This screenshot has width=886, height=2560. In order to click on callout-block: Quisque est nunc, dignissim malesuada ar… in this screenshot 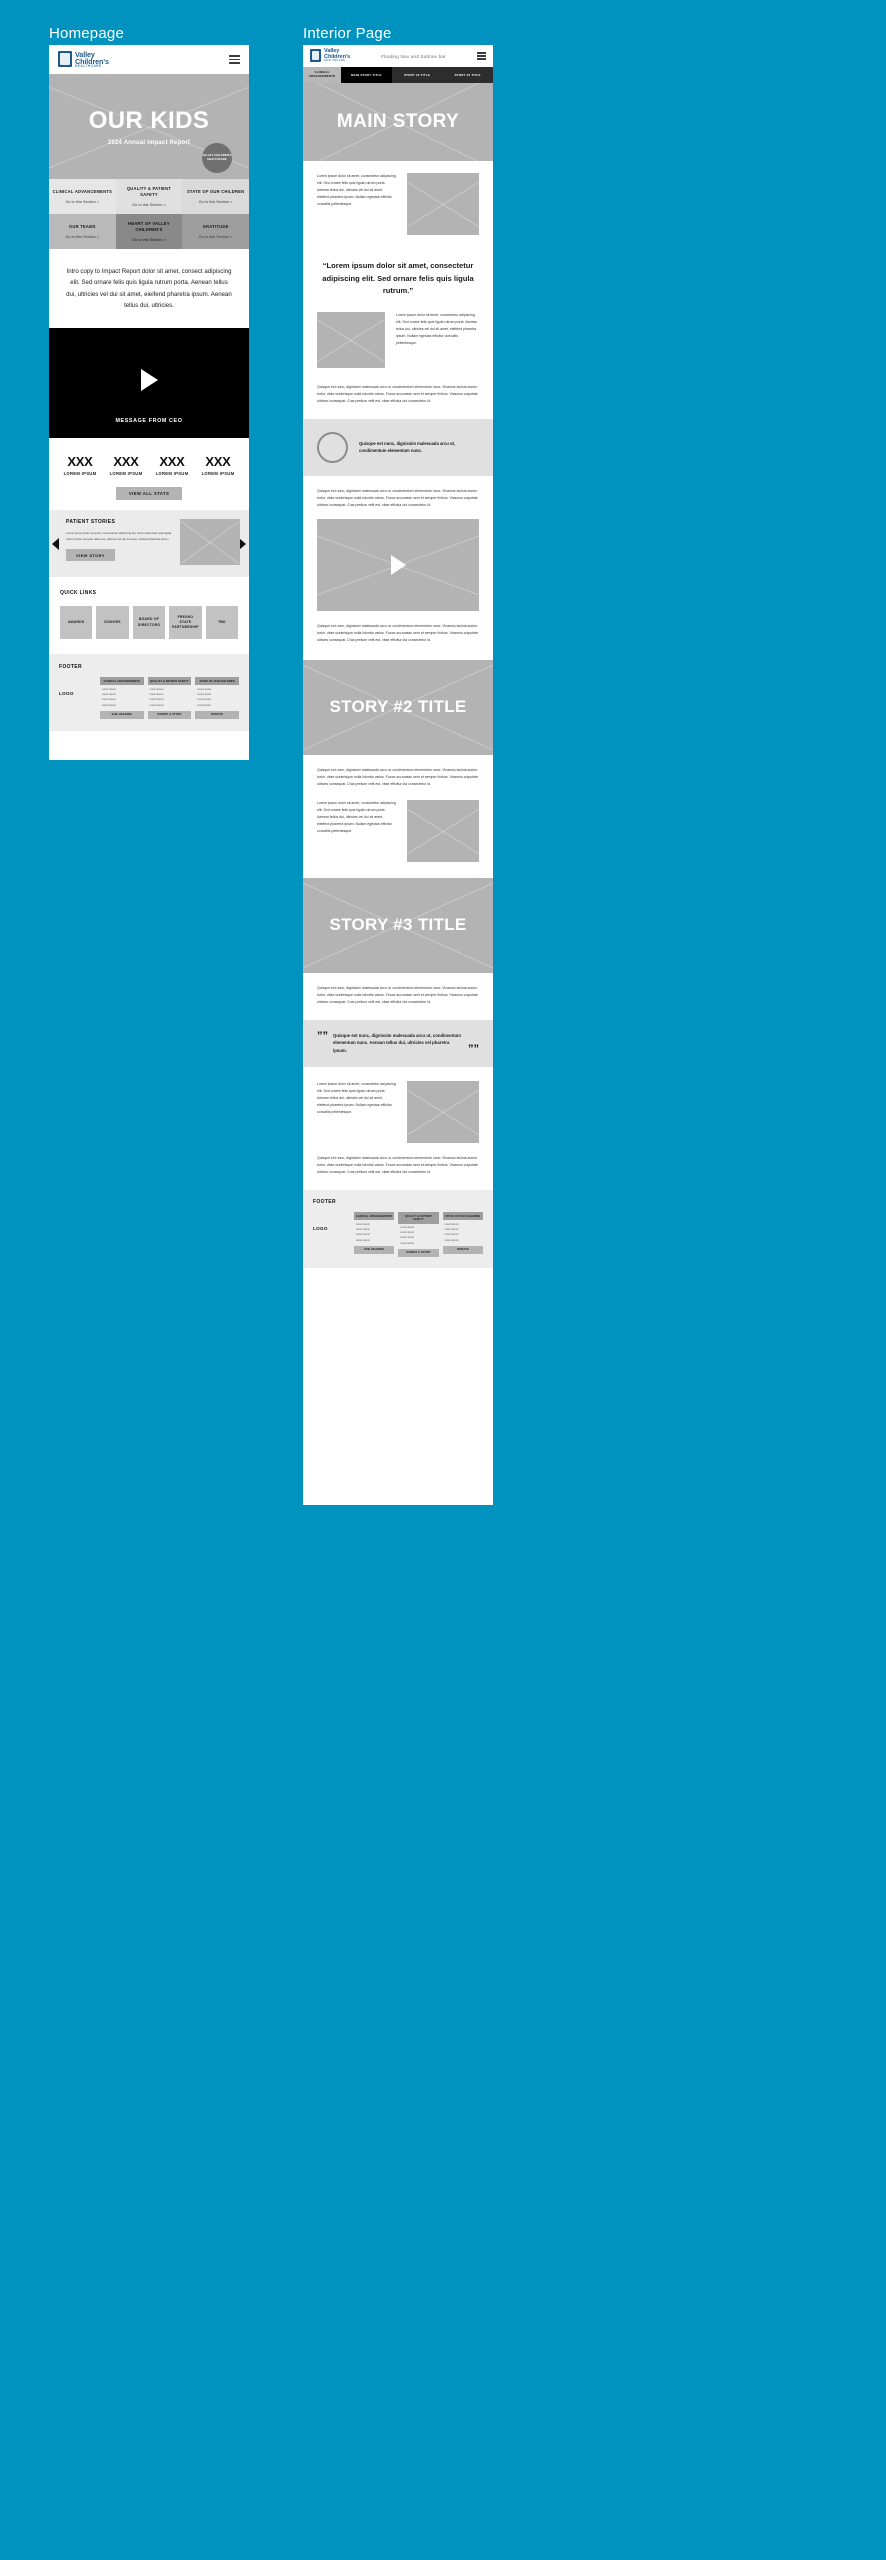, I will do `click(398, 447)`.